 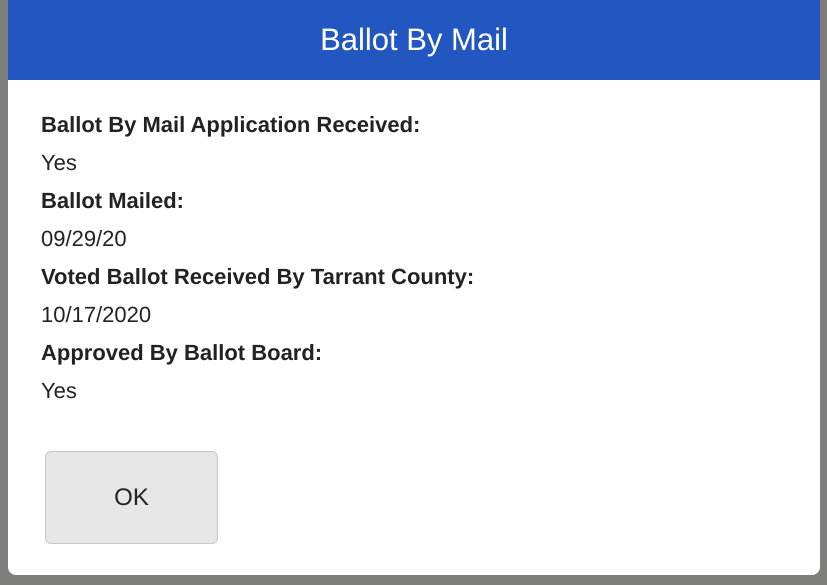 I want to click on dialog-title: Ballot By Mail, so click(x=414, y=40).